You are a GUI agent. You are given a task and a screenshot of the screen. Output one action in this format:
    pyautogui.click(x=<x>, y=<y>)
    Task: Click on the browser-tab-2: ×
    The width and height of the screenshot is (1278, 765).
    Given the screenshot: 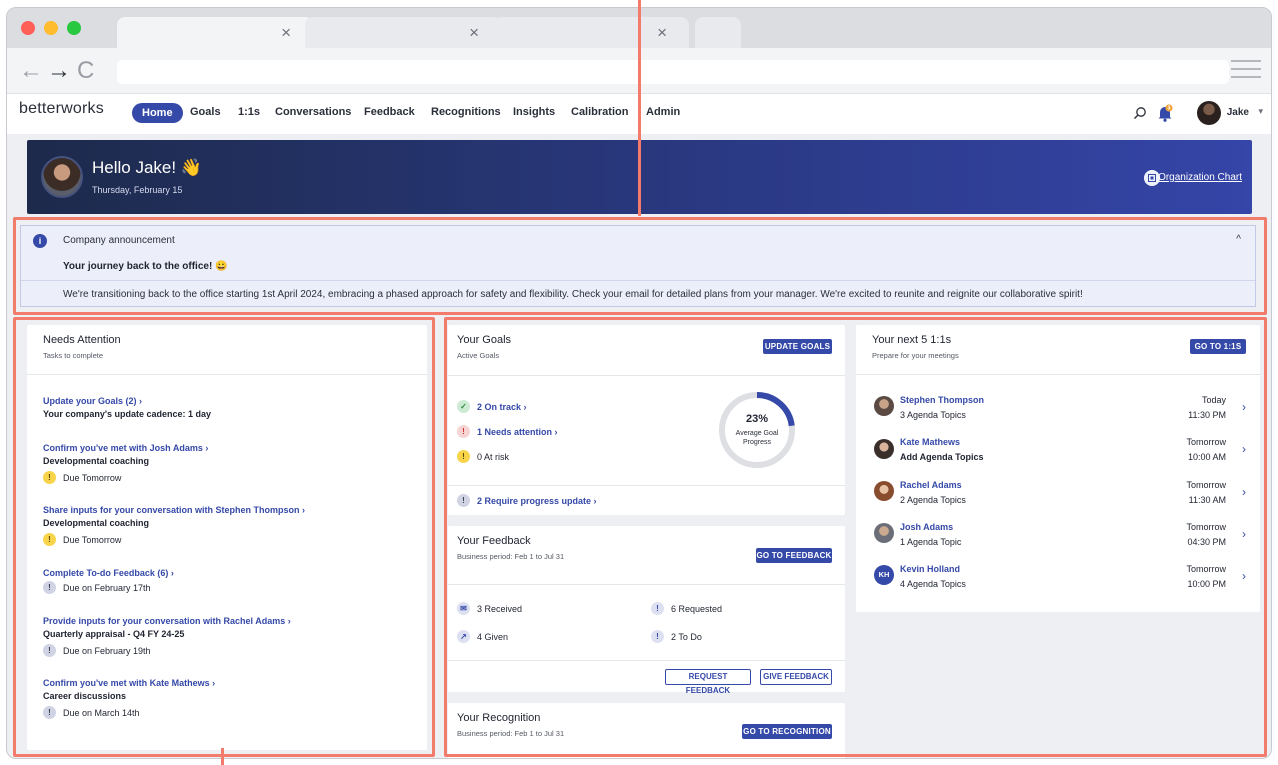 What is the action you would take?
    pyautogui.click(x=403, y=32)
    